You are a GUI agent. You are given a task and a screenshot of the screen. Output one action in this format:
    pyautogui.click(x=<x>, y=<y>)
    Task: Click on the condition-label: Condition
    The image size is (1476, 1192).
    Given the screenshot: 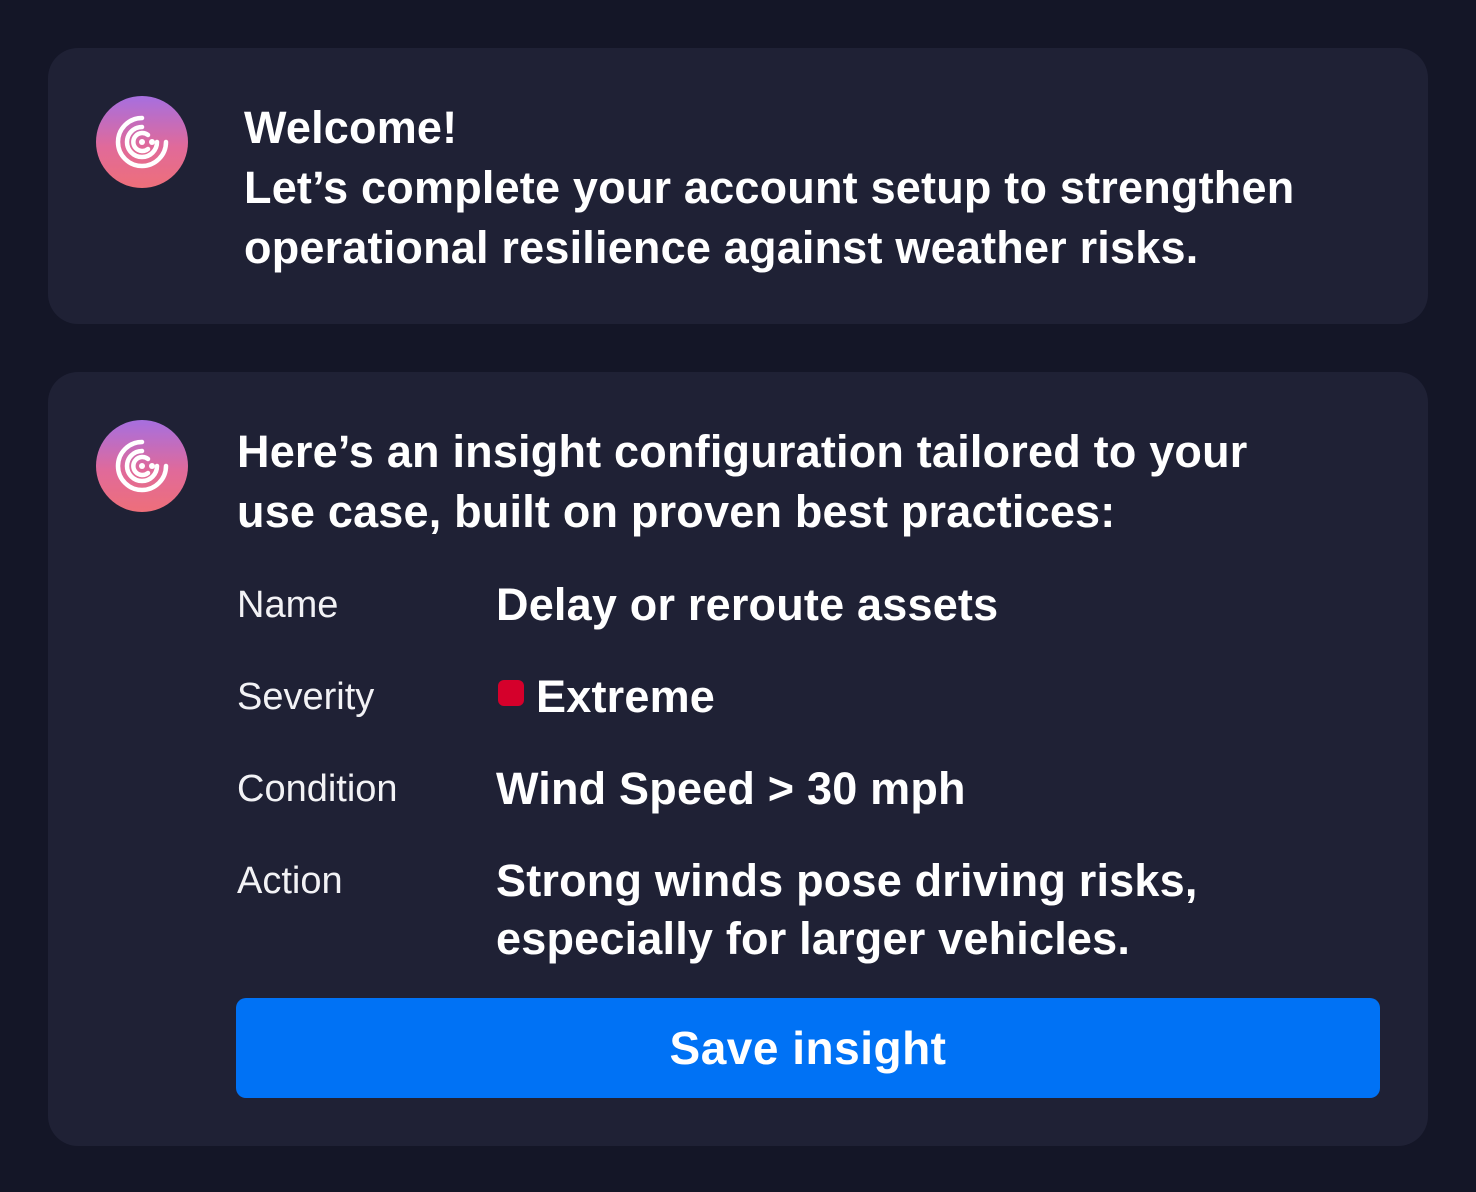 What is the action you would take?
    pyautogui.click(x=317, y=789)
    